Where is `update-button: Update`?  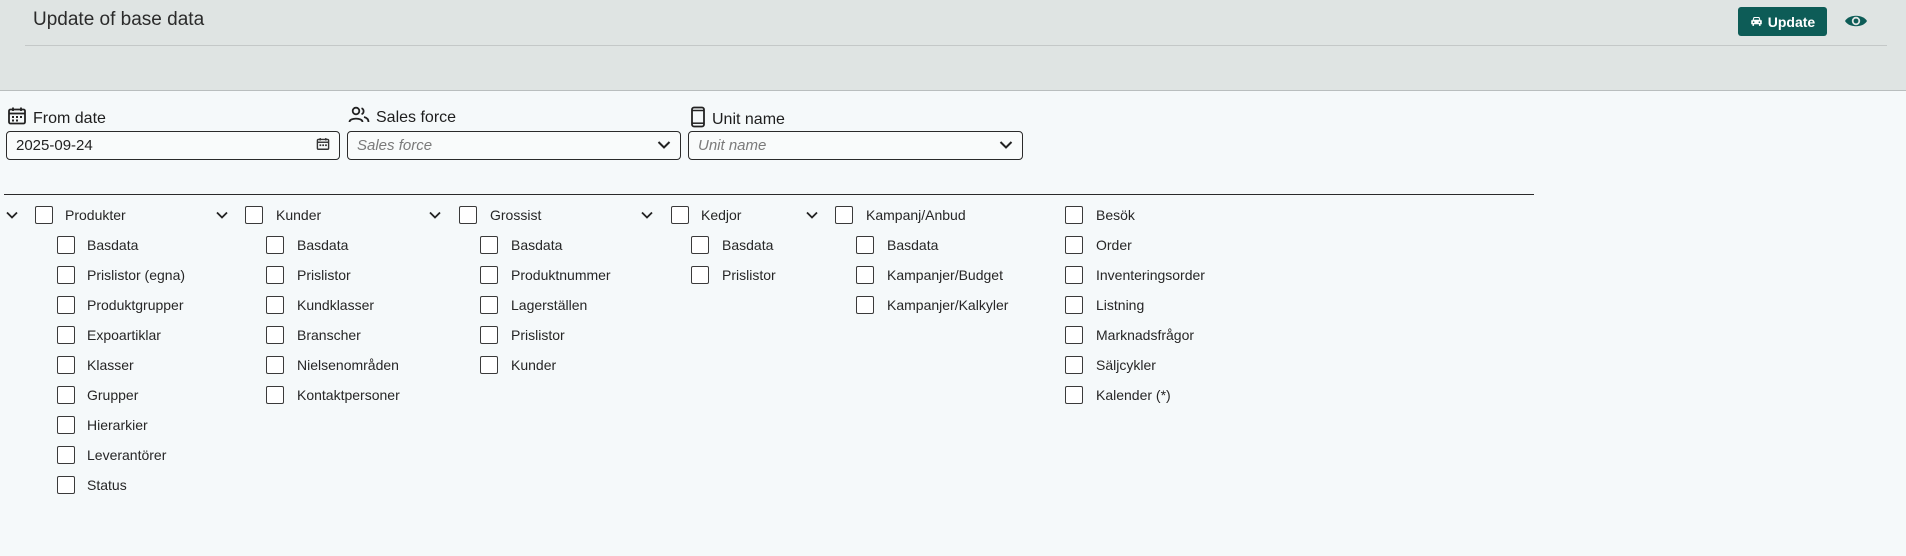
update-button: Update is located at coordinates (1782, 21).